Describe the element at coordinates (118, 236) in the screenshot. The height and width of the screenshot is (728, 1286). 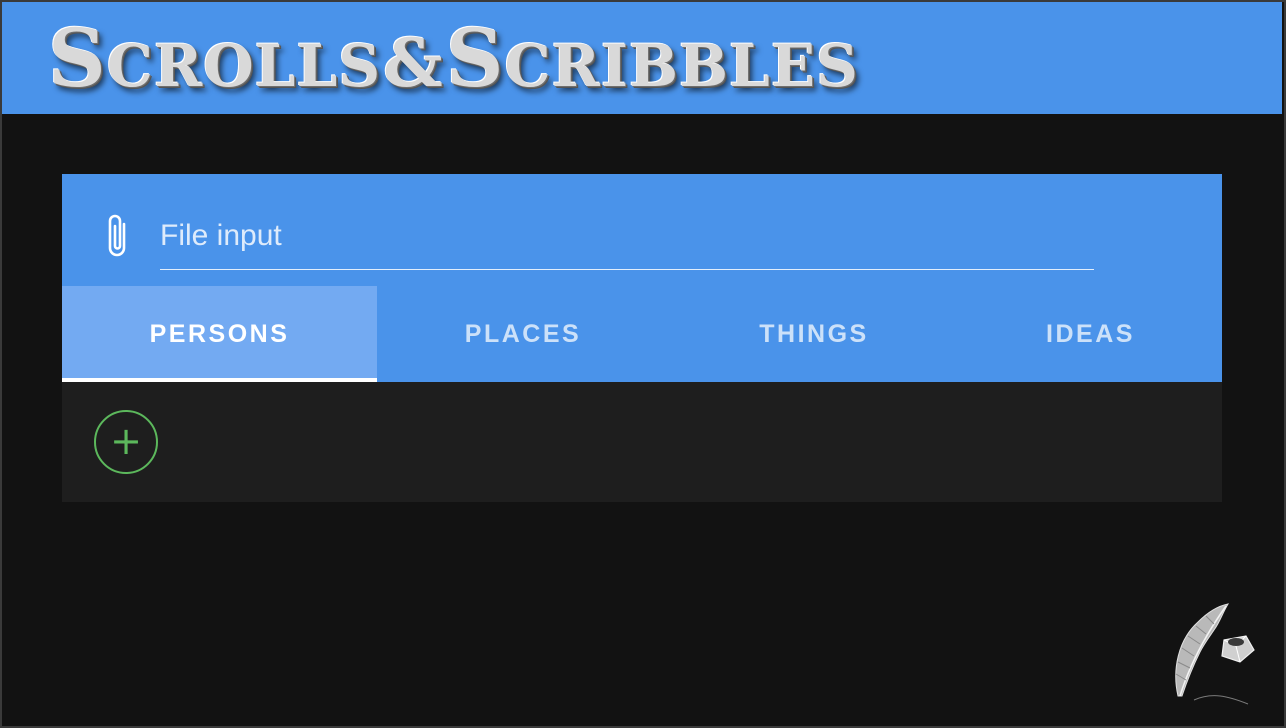
I see `paperclip-icon` at that location.